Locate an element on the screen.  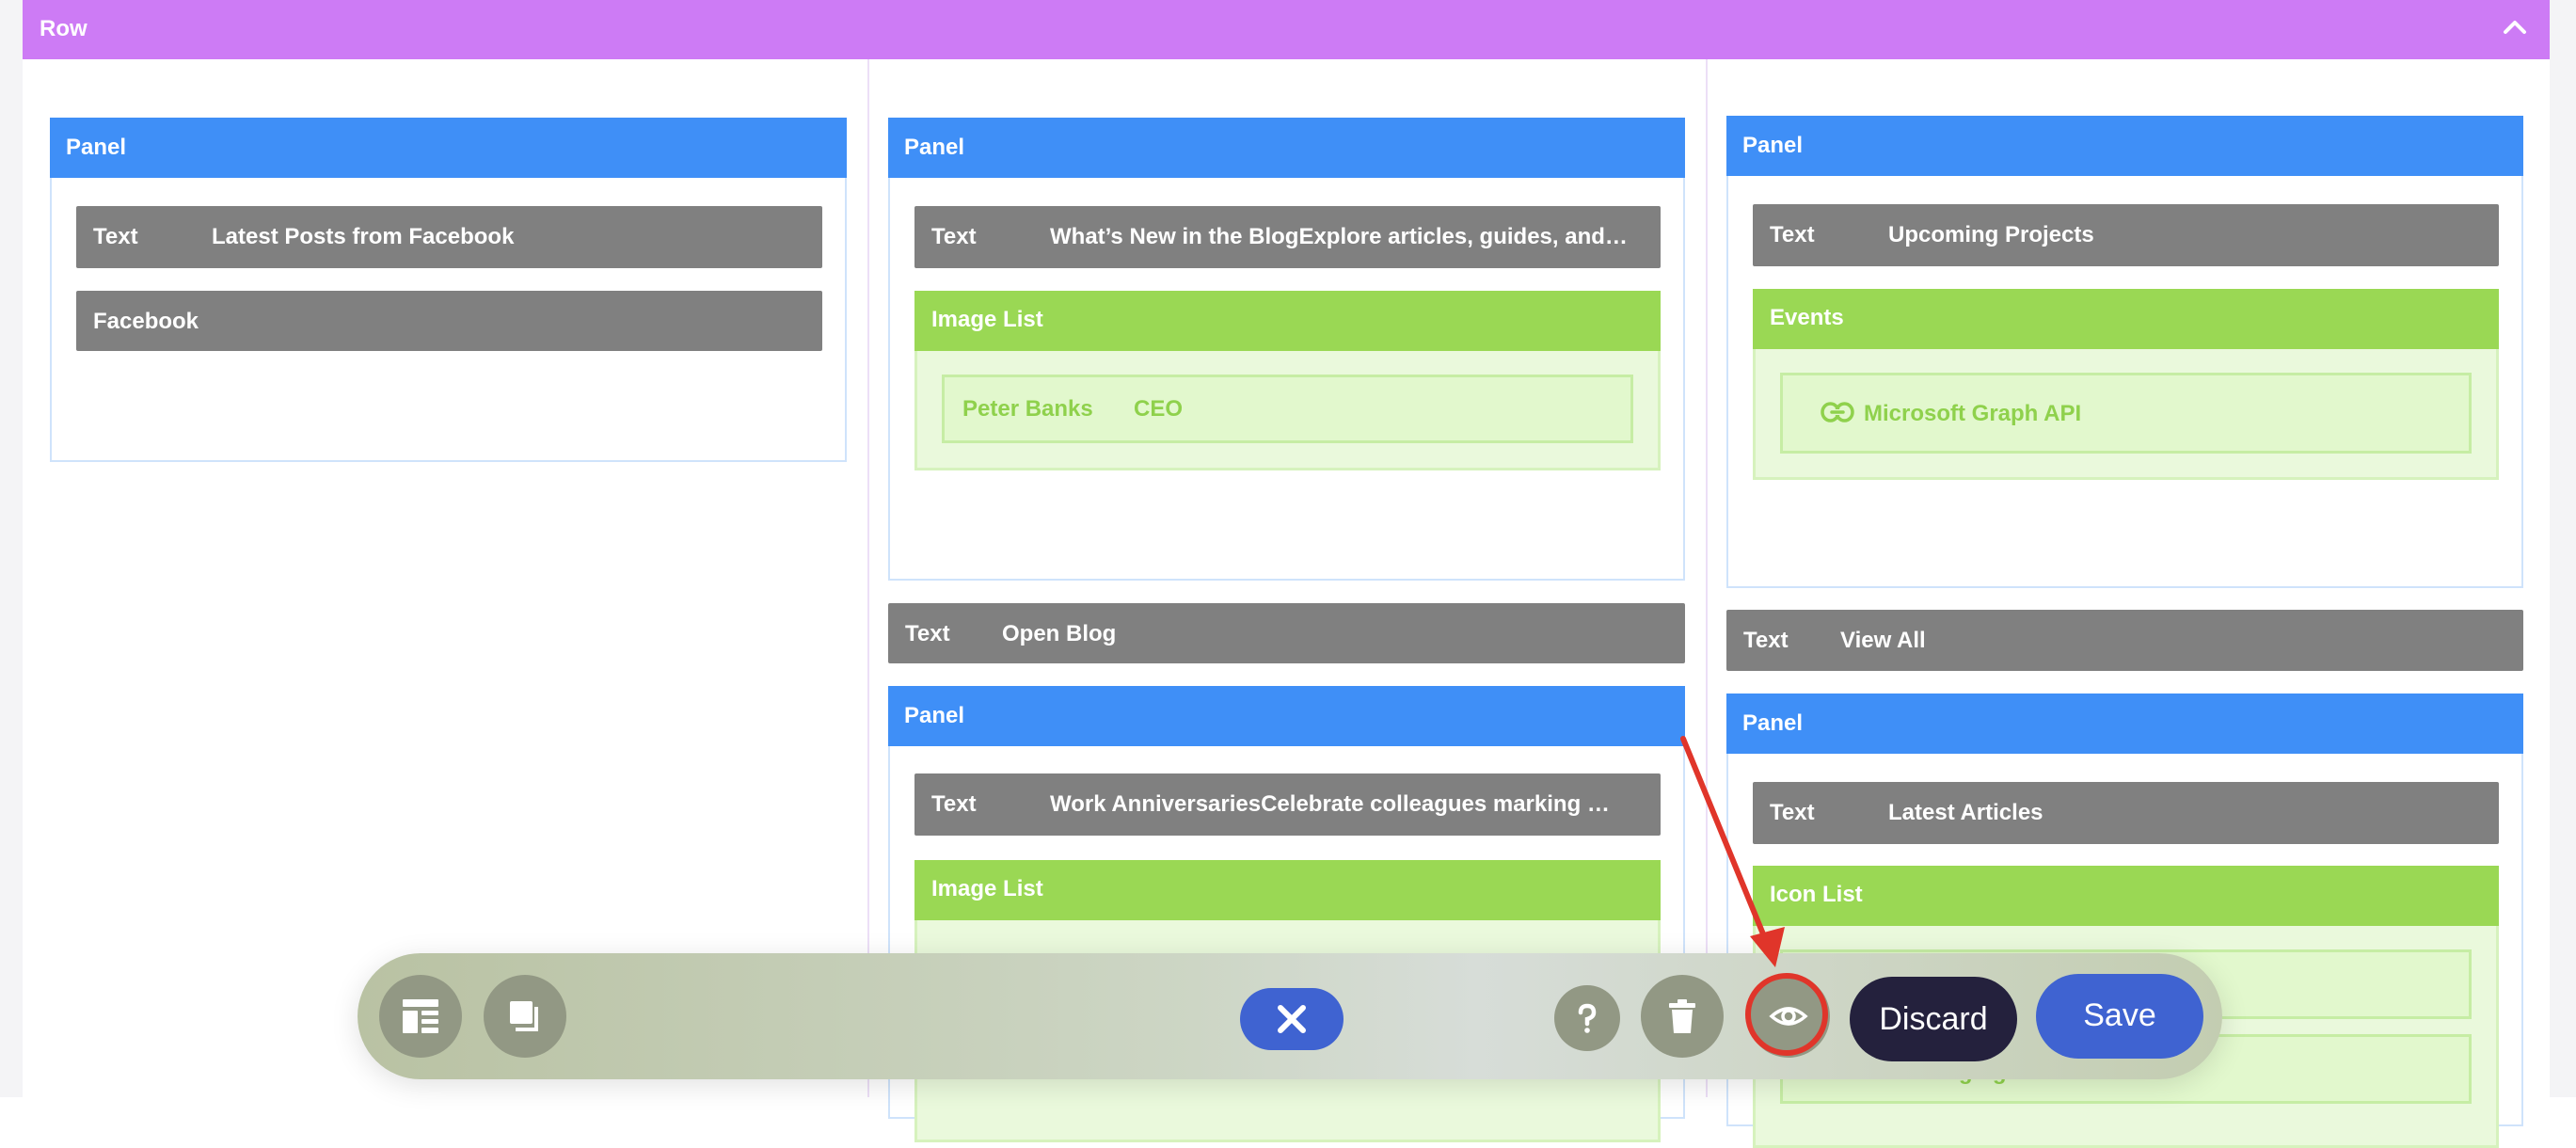
component-value: View All is located at coordinates (1883, 640).